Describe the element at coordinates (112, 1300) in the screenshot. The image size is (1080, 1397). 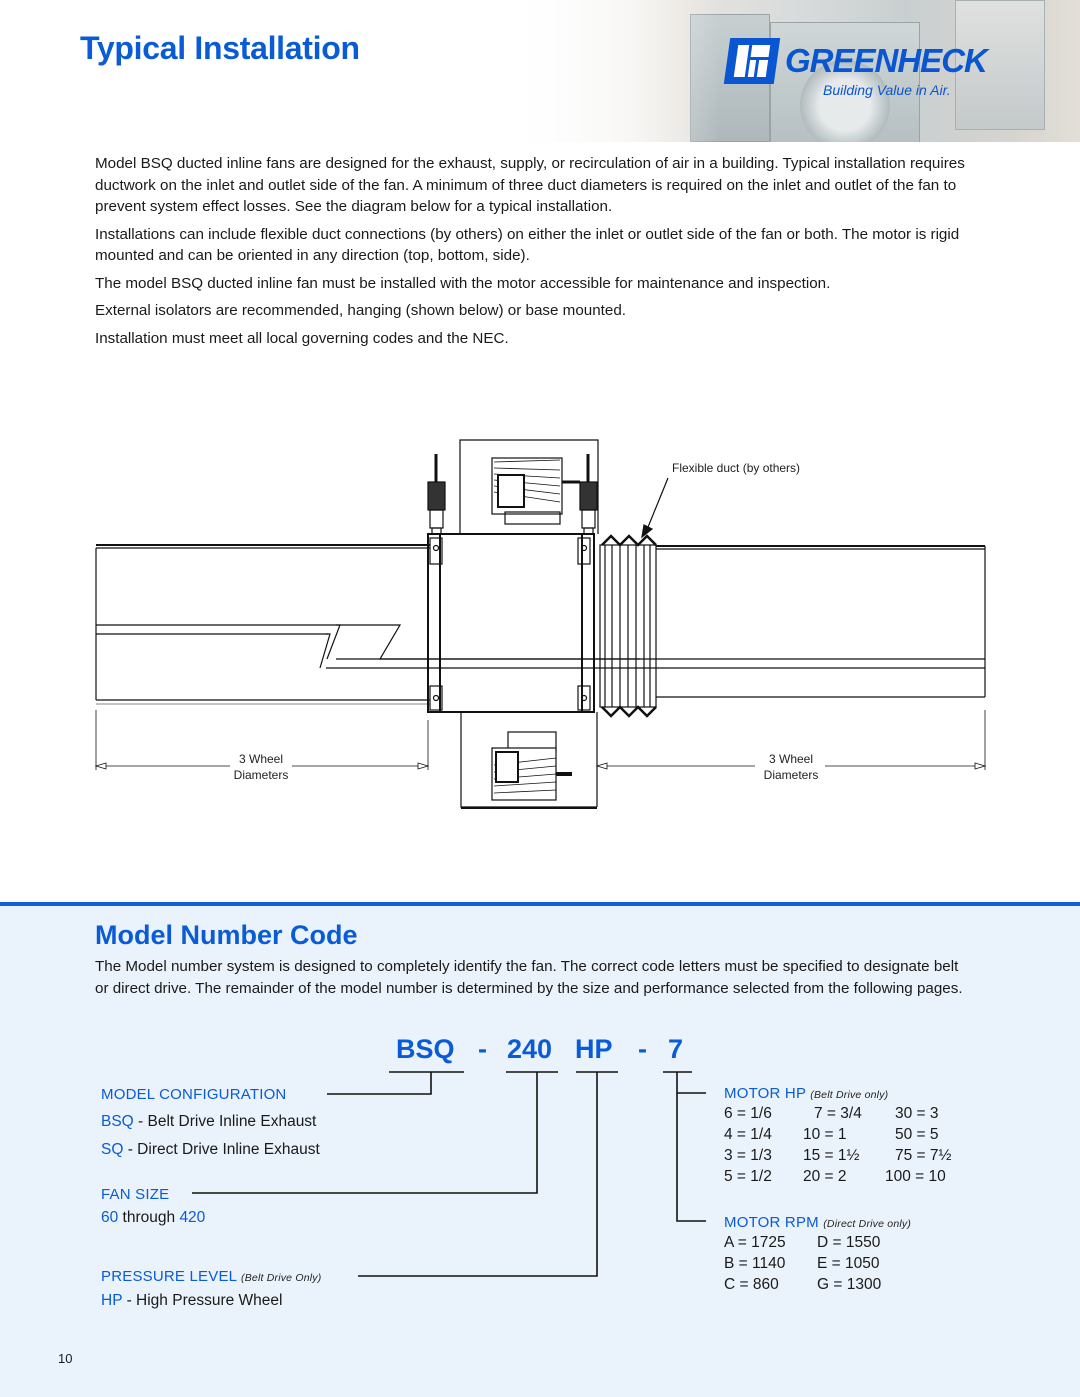
I see `pressure-option-code: HP` at that location.